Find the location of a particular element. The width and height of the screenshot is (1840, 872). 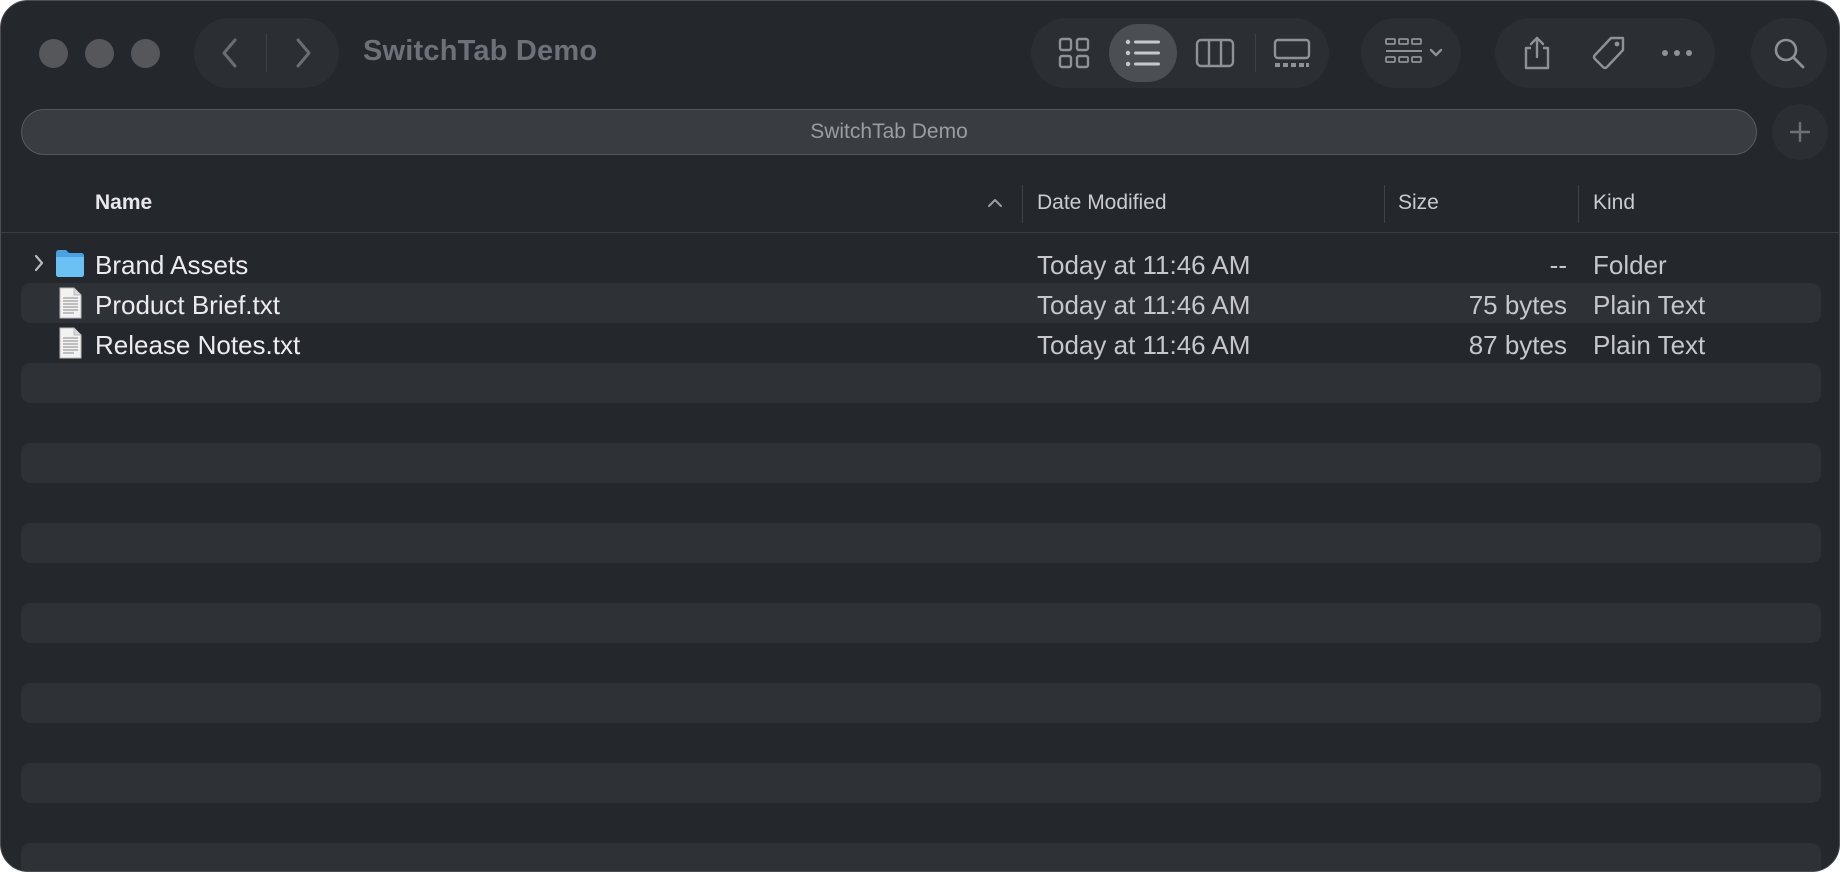

view-divider is located at coordinates (1255, 53).